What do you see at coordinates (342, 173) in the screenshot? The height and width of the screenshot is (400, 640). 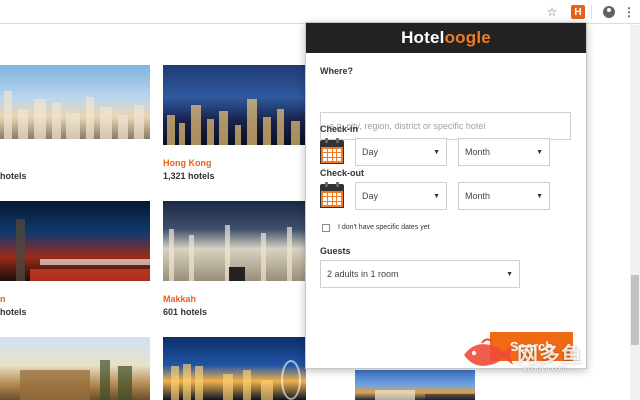 I see `checkout-label: Check-out` at bounding box center [342, 173].